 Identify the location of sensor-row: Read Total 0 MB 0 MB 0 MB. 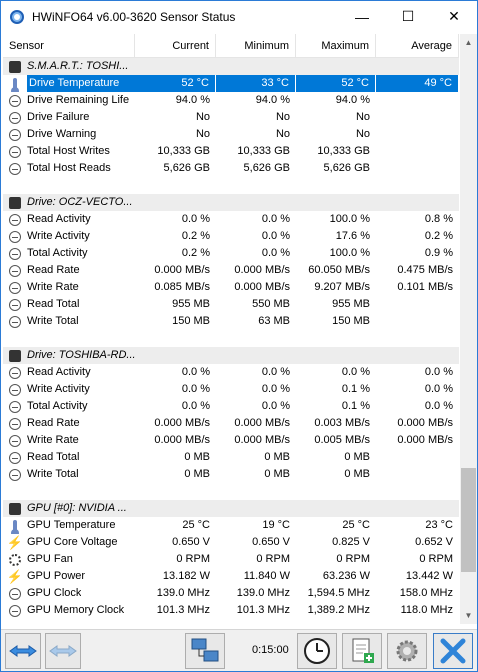
(231, 457).